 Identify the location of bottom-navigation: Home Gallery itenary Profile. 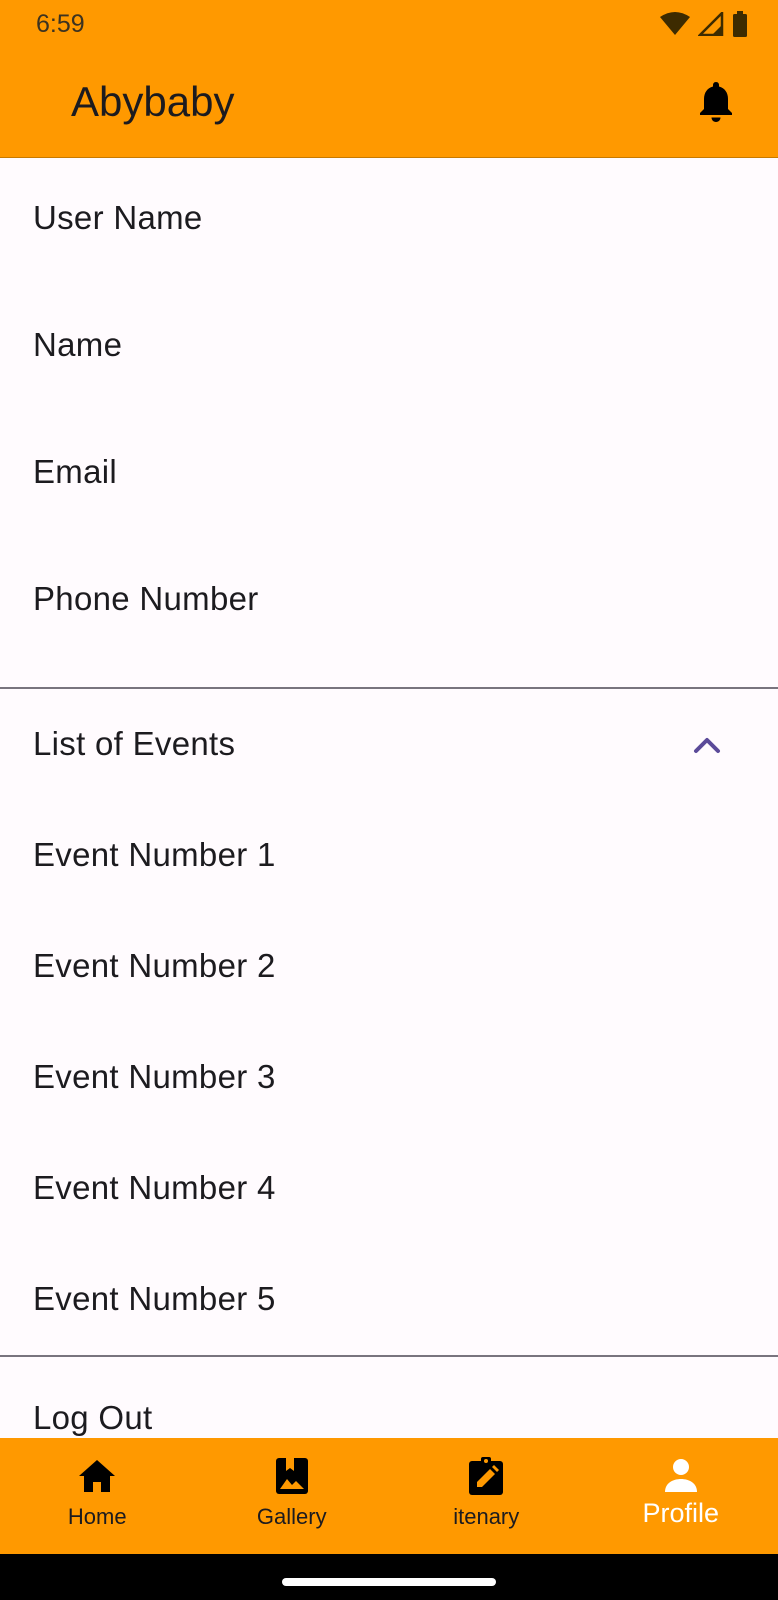
(389, 1496).